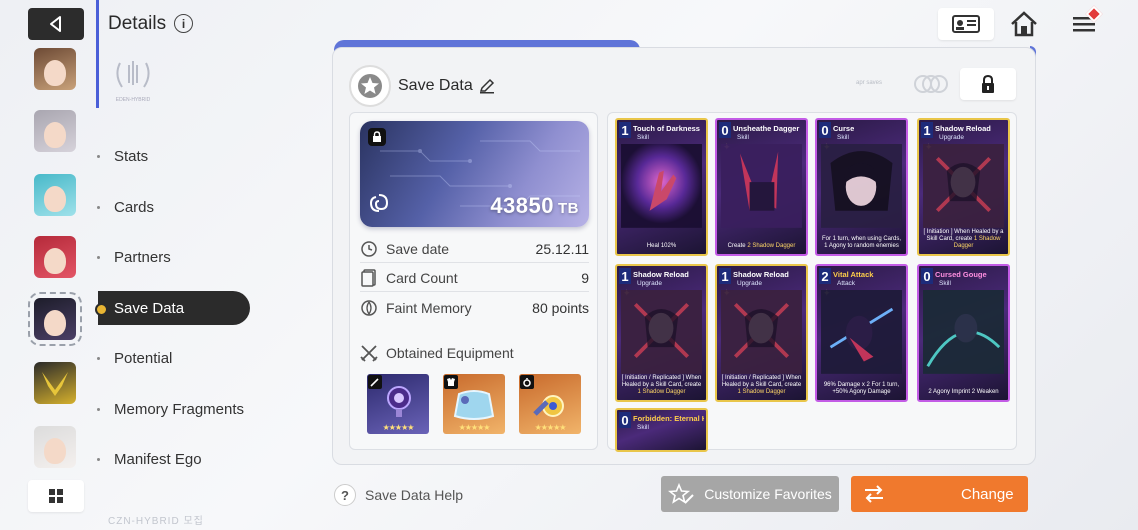 Image resolution: width=1138 pixels, height=530 pixels. Describe the element at coordinates (398, 404) in the screenshot. I see `equipment-weapon: ★★★★★` at that location.